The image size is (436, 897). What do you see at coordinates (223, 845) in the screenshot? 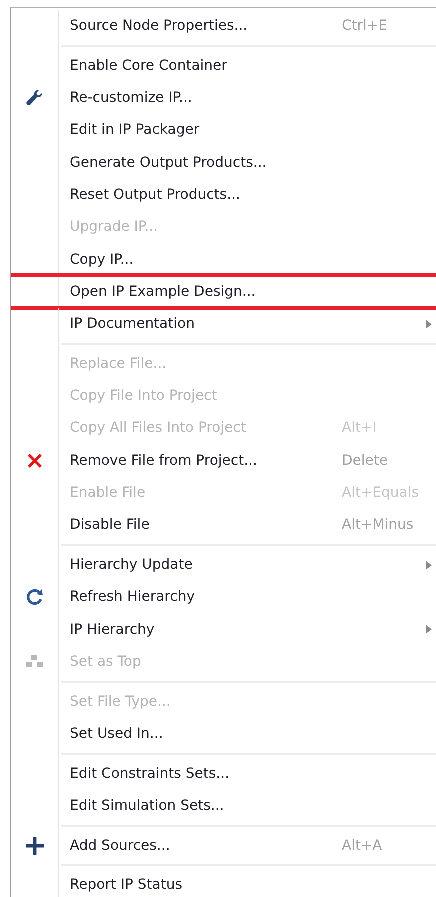
I see `menu-item: Add Sources... Alt+A` at bounding box center [223, 845].